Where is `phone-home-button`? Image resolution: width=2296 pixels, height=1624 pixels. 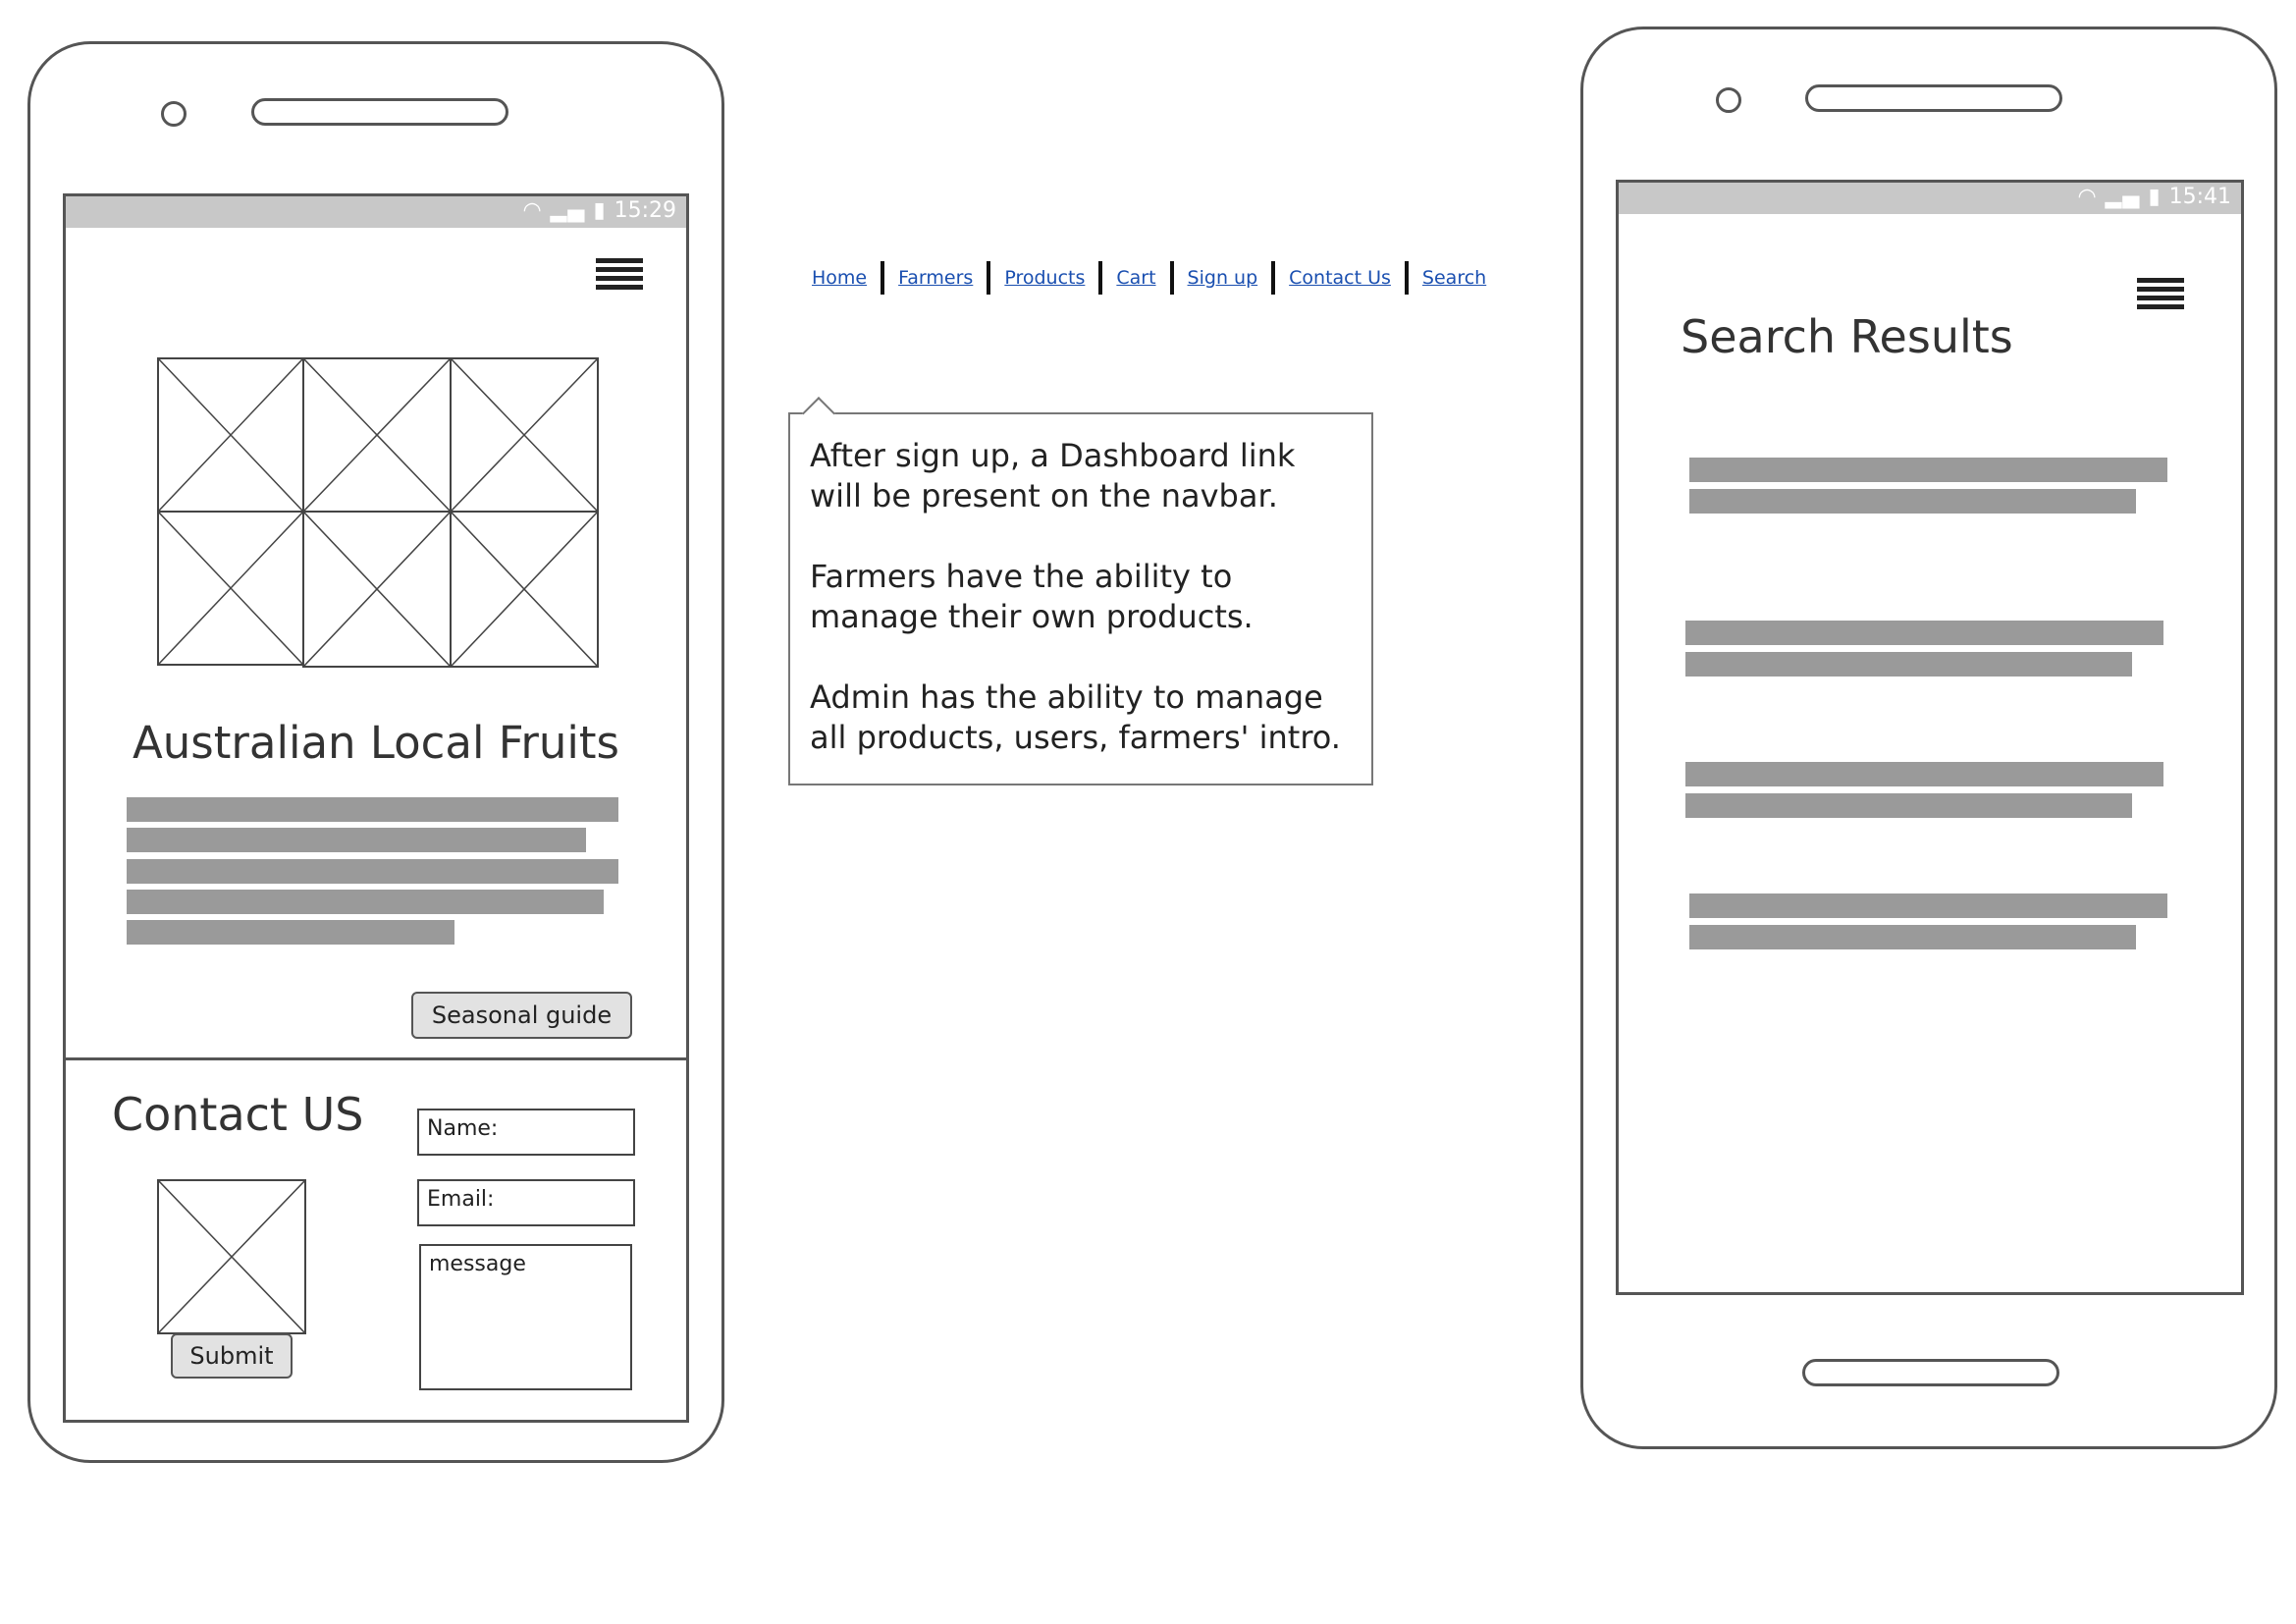 phone-home-button is located at coordinates (1930, 1372).